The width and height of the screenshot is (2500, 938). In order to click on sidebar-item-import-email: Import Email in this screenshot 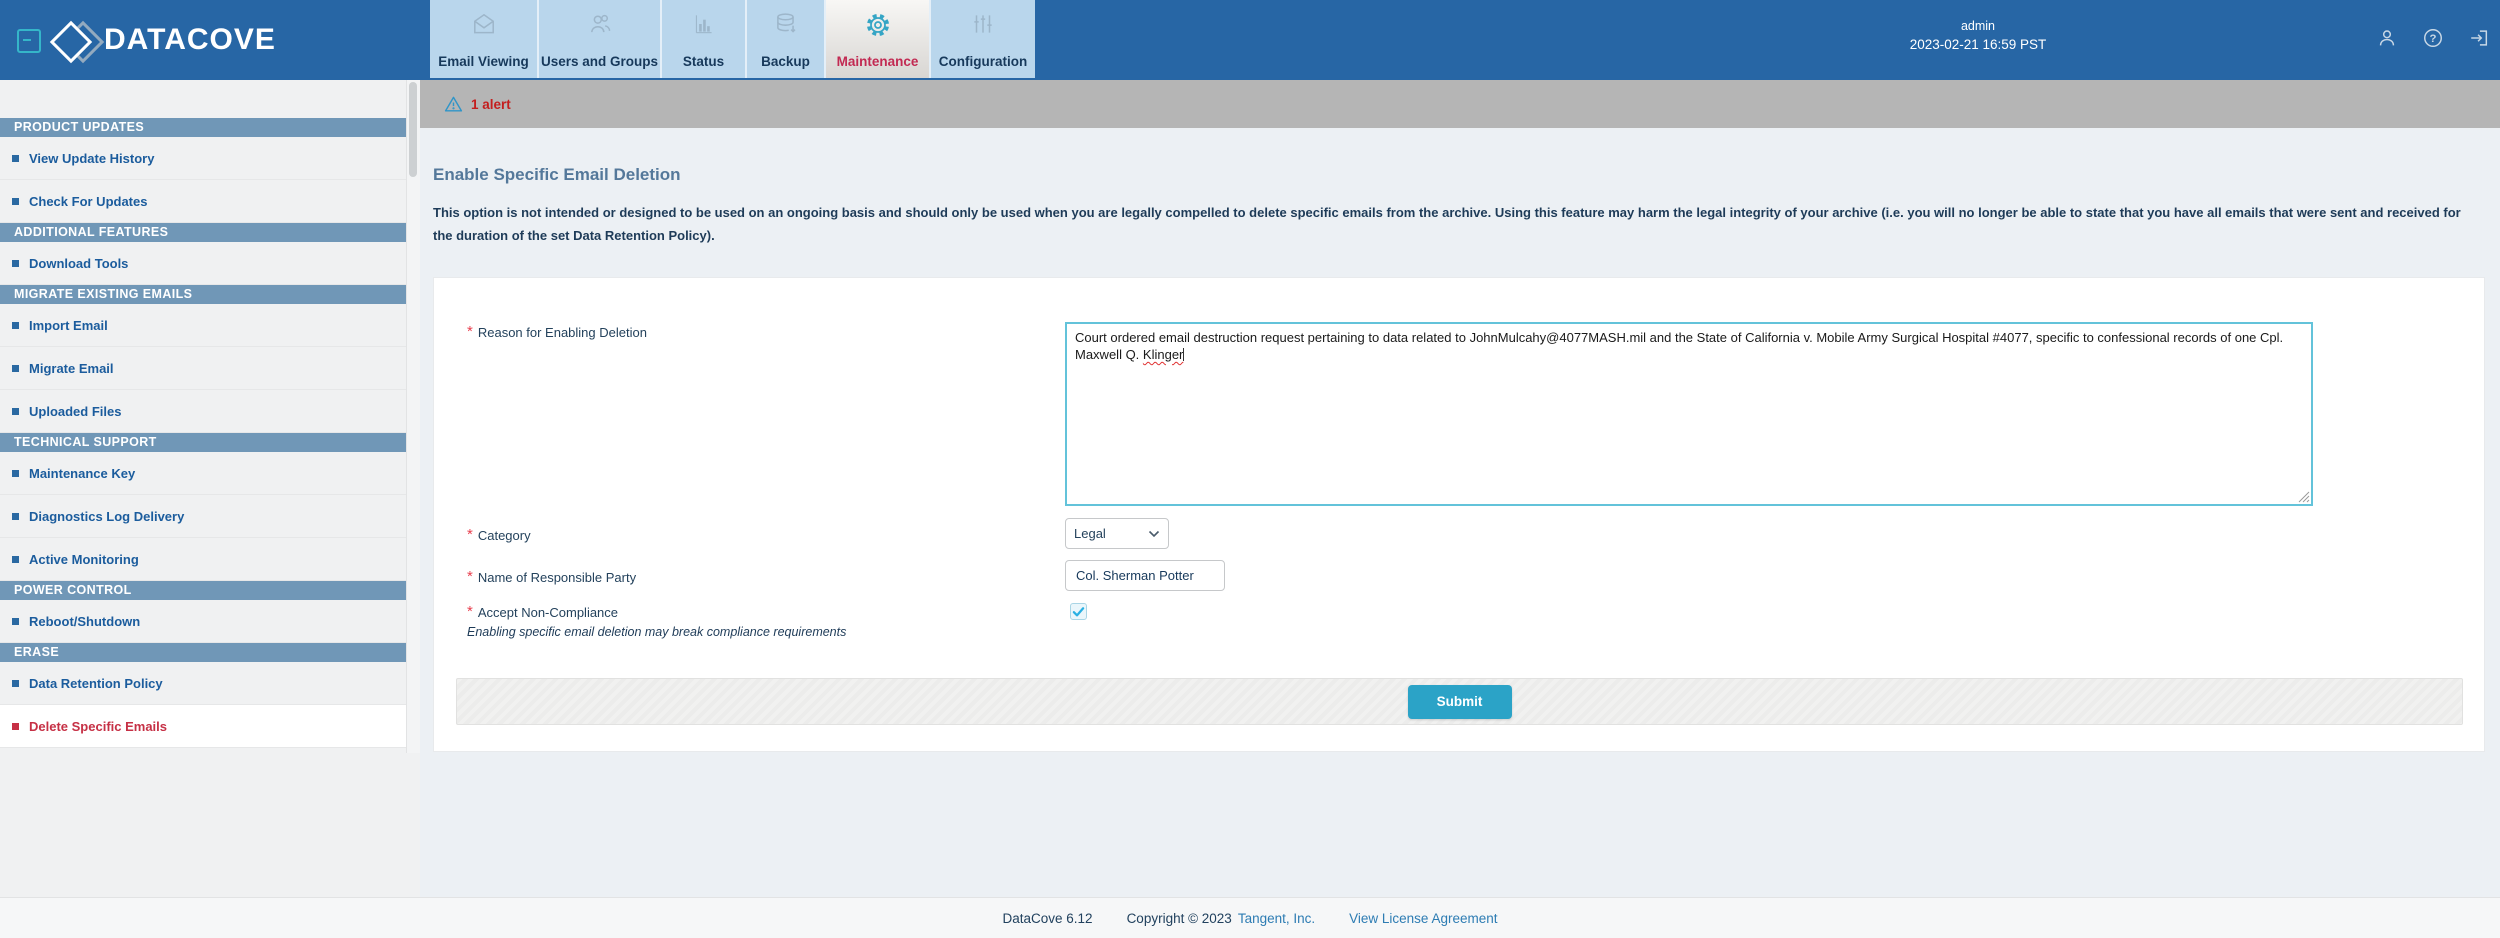, I will do `click(203, 325)`.